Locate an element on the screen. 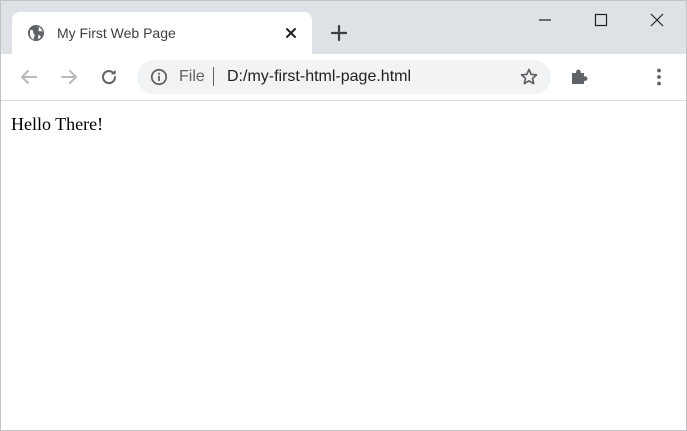  maximize-icon is located at coordinates (601, 20).